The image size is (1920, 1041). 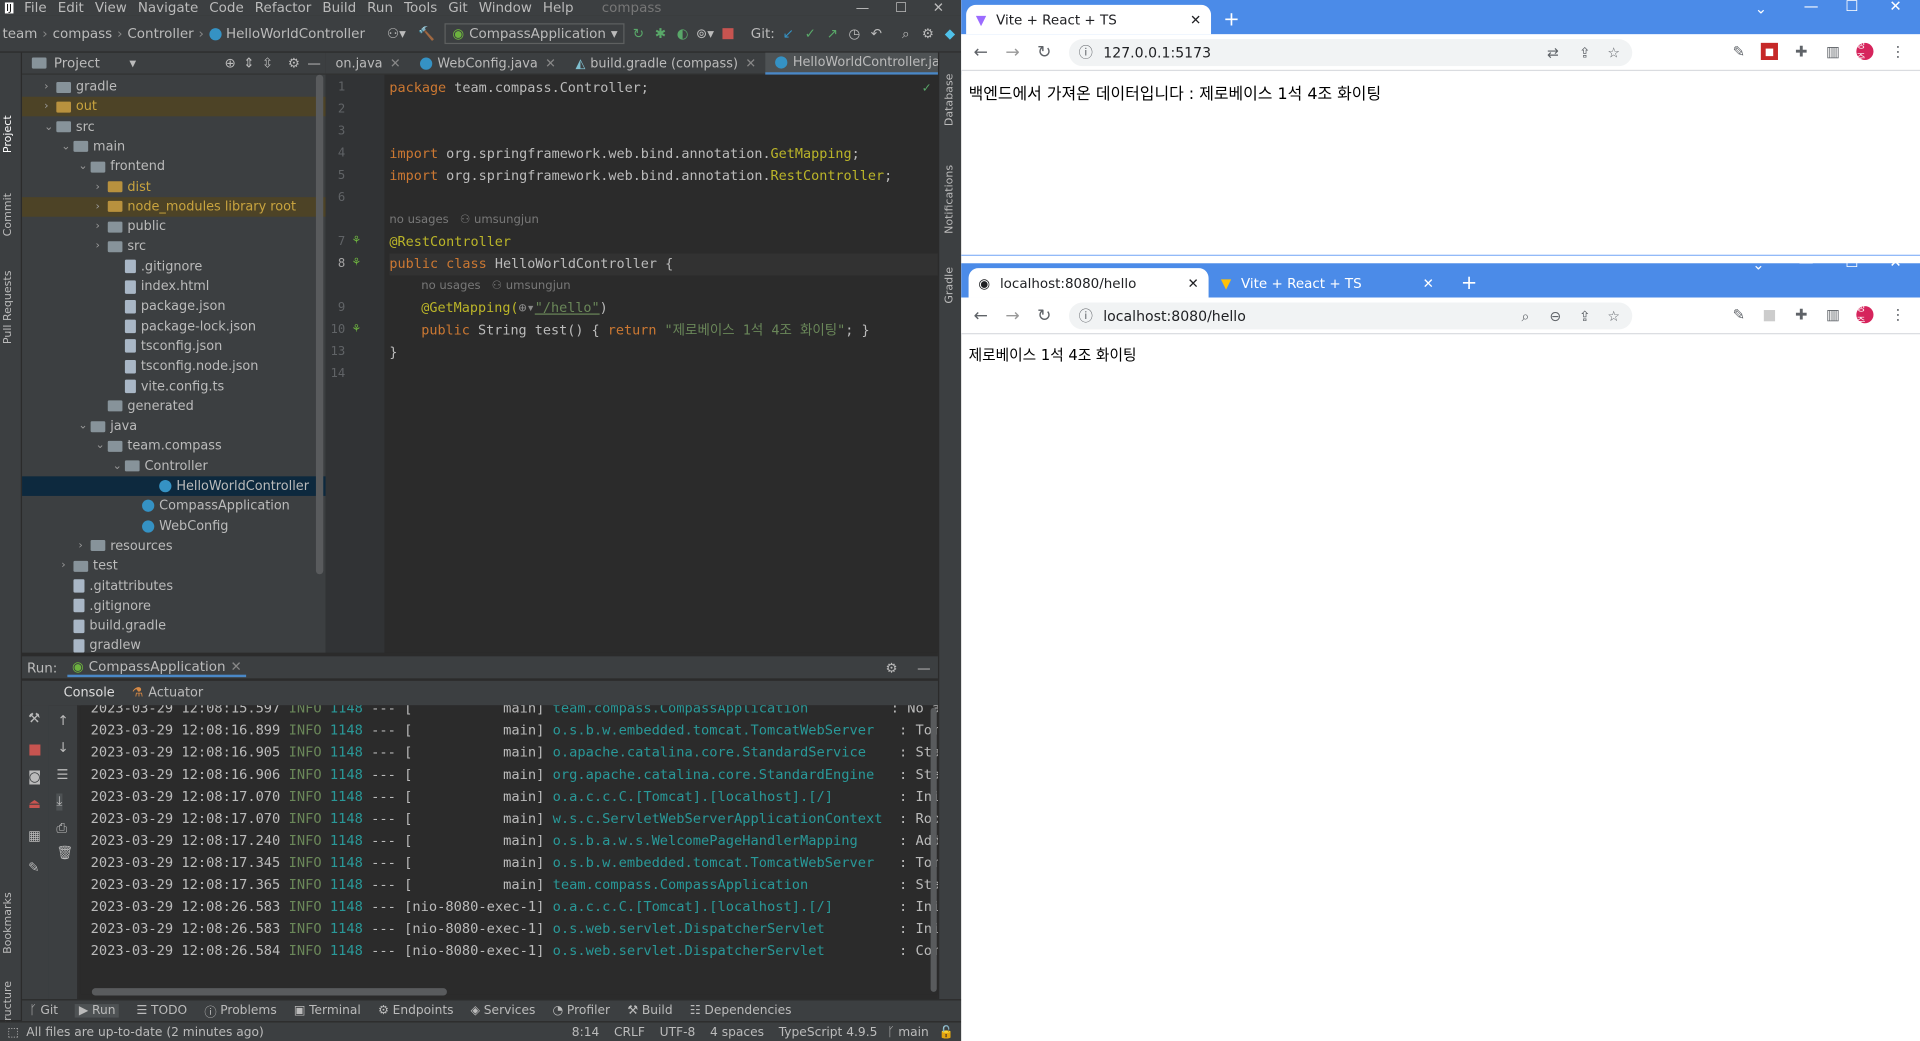 What do you see at coordinates (527, 308) in the screenshot?
I see `globe-icon: ⊕▾` at bounding box center [527, 308].